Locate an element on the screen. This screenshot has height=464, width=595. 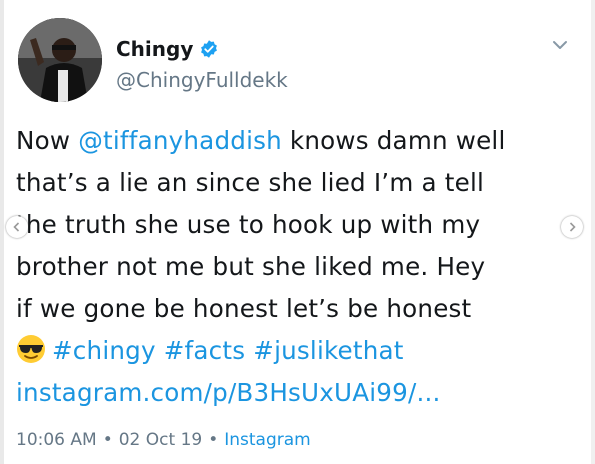
author-name-row: Chingy is located at coordinates (202, 49).